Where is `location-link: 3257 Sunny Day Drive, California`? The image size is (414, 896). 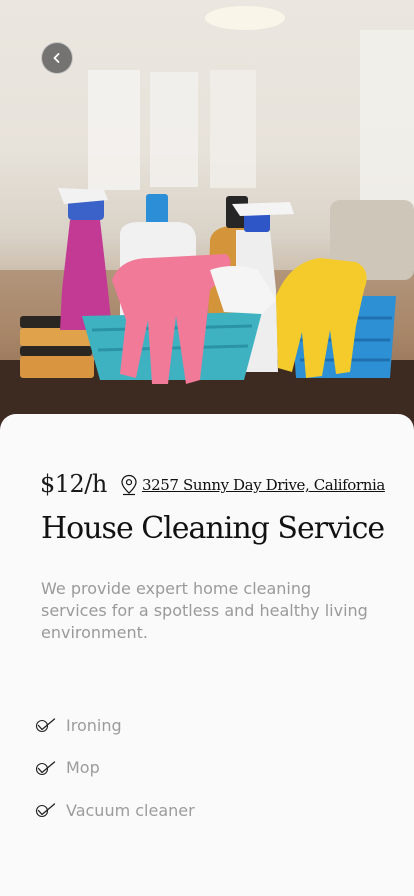
location-link: 3257 Sunny Day Drive, California is located at coordinates (252, 485).